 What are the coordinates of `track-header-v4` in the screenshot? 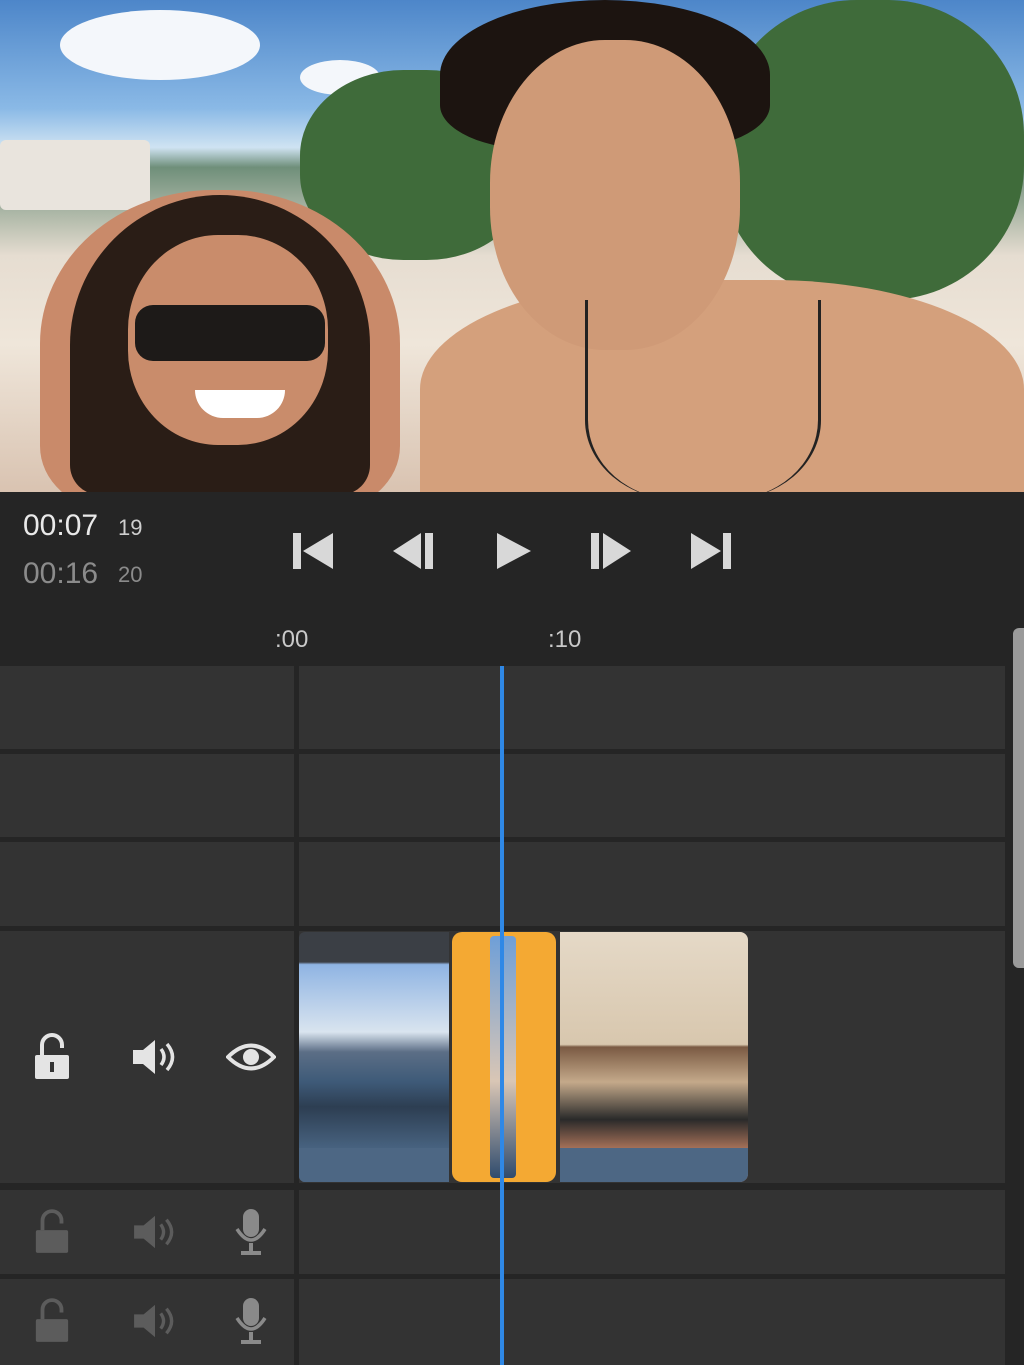 It's located at (147, 707).